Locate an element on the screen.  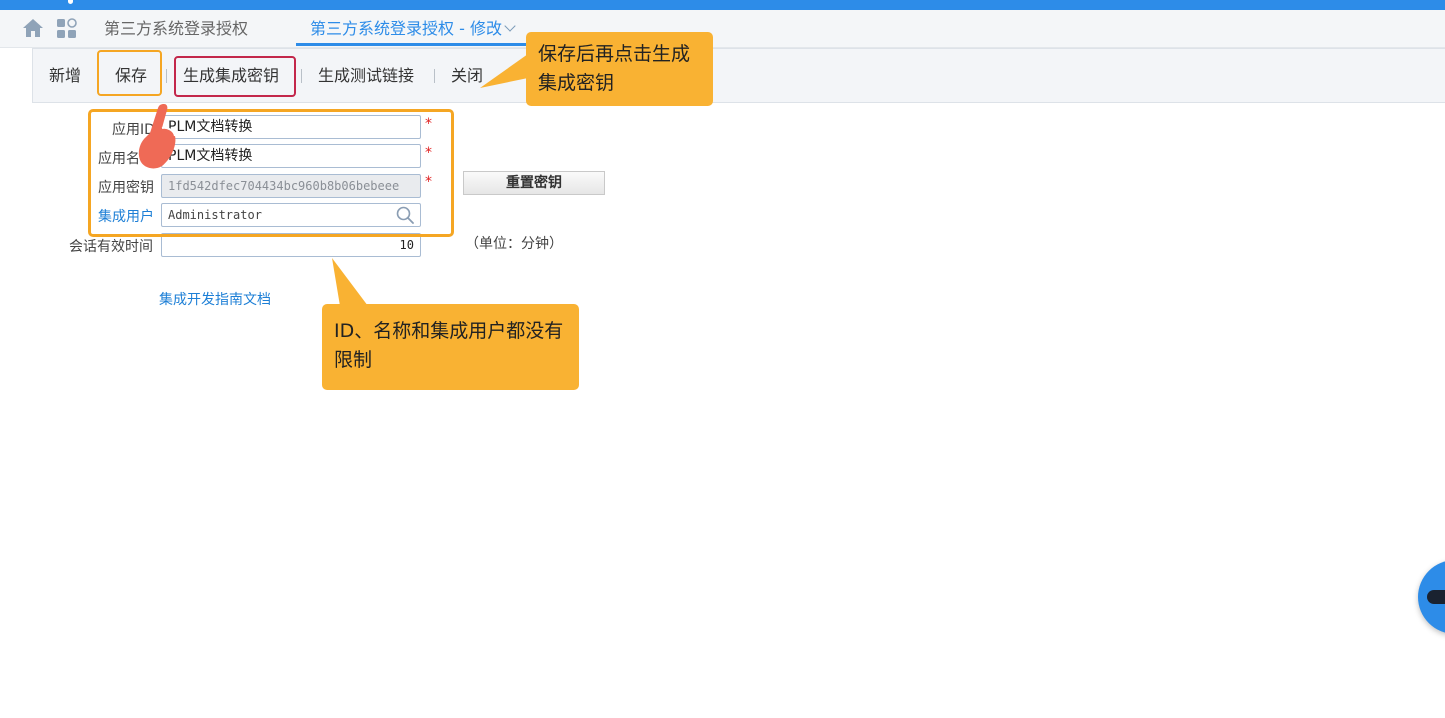
close-button: 关闭 is located at coordinates (467, 76).